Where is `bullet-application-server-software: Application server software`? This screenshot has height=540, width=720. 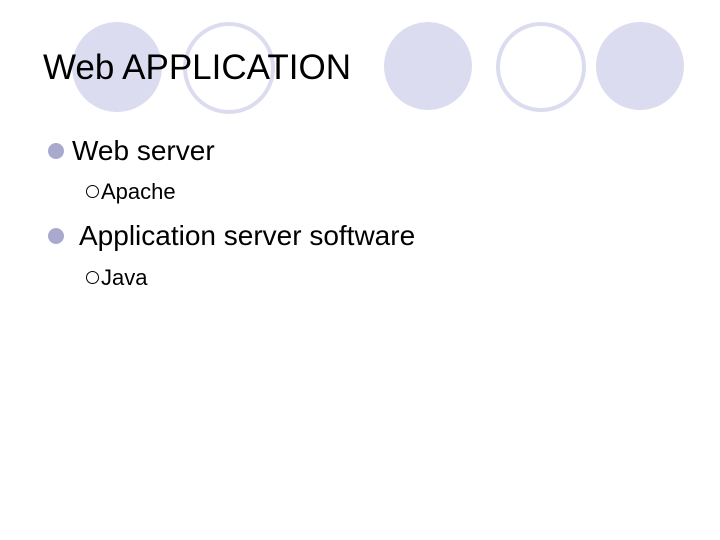 bullet-application-server-software: Application server software is located at coordinates (247, 235).